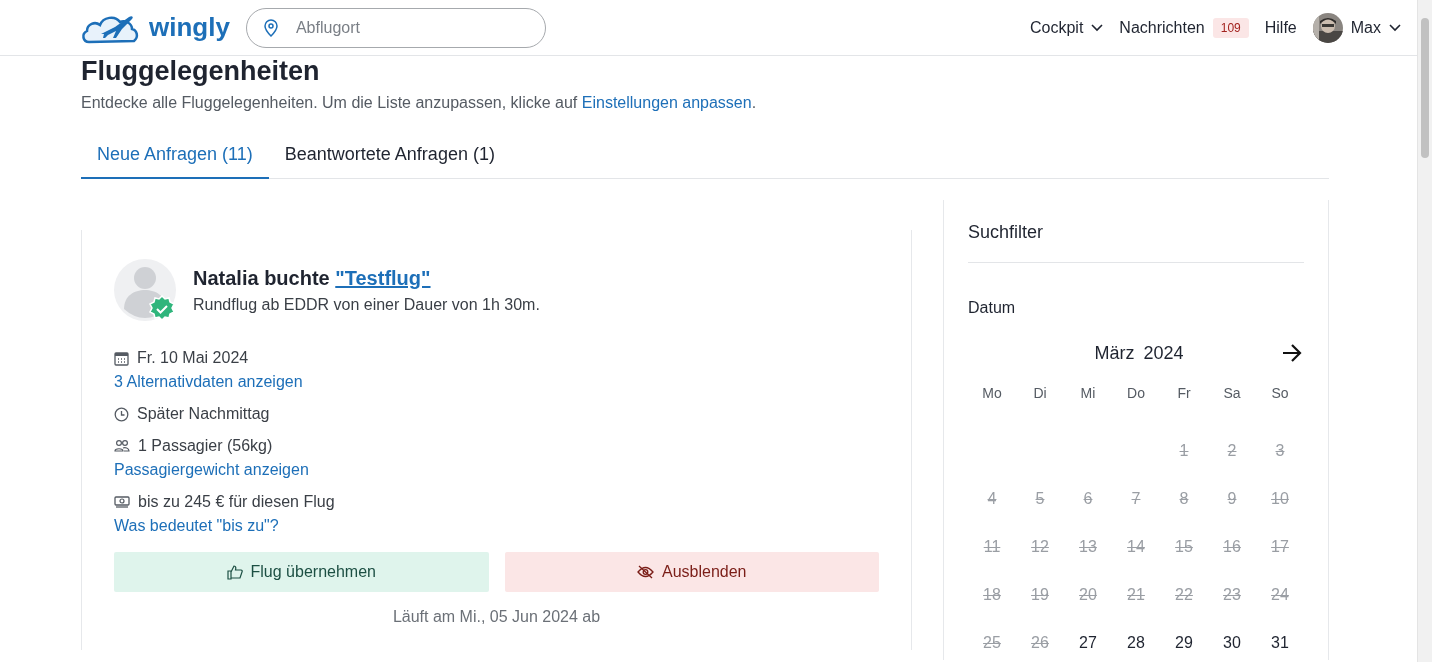 The image size is (1432, 662). I want to click on tab: Beantwortete Anfragen (1), so click(389, 156).